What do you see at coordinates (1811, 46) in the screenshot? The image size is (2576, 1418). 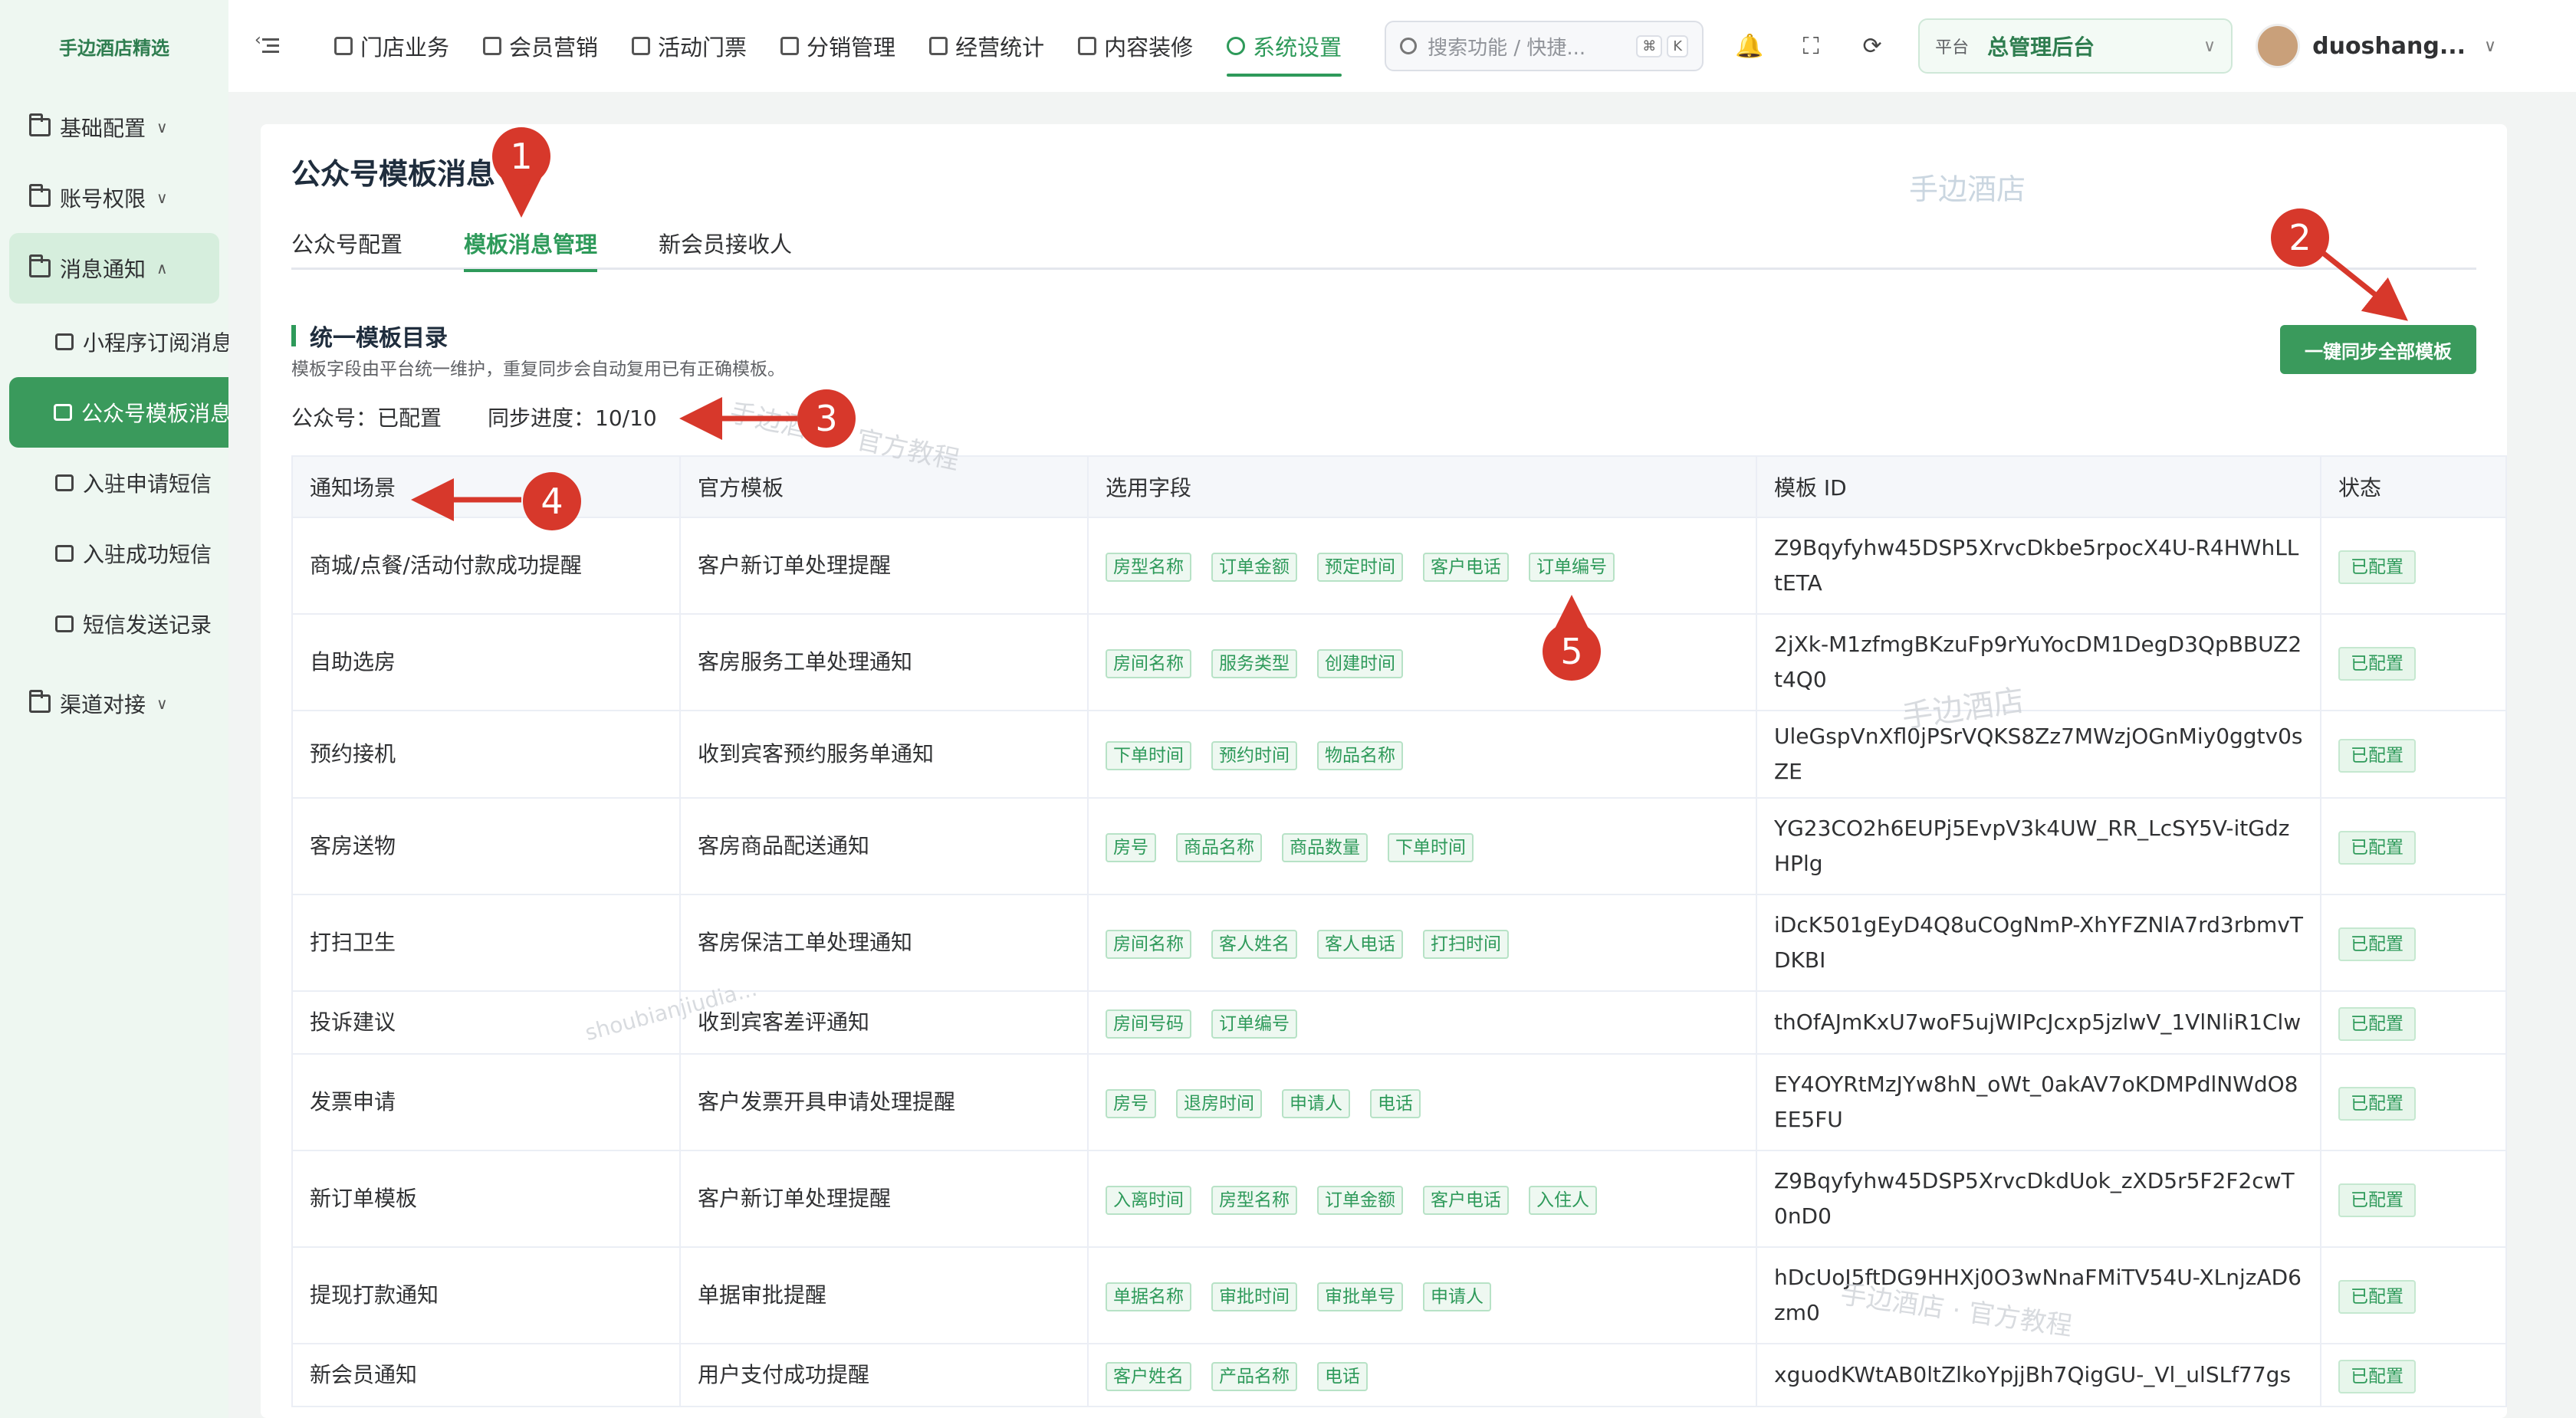 I see `fullscreen-icon: ⛶` at bounding box center [1811, 46].